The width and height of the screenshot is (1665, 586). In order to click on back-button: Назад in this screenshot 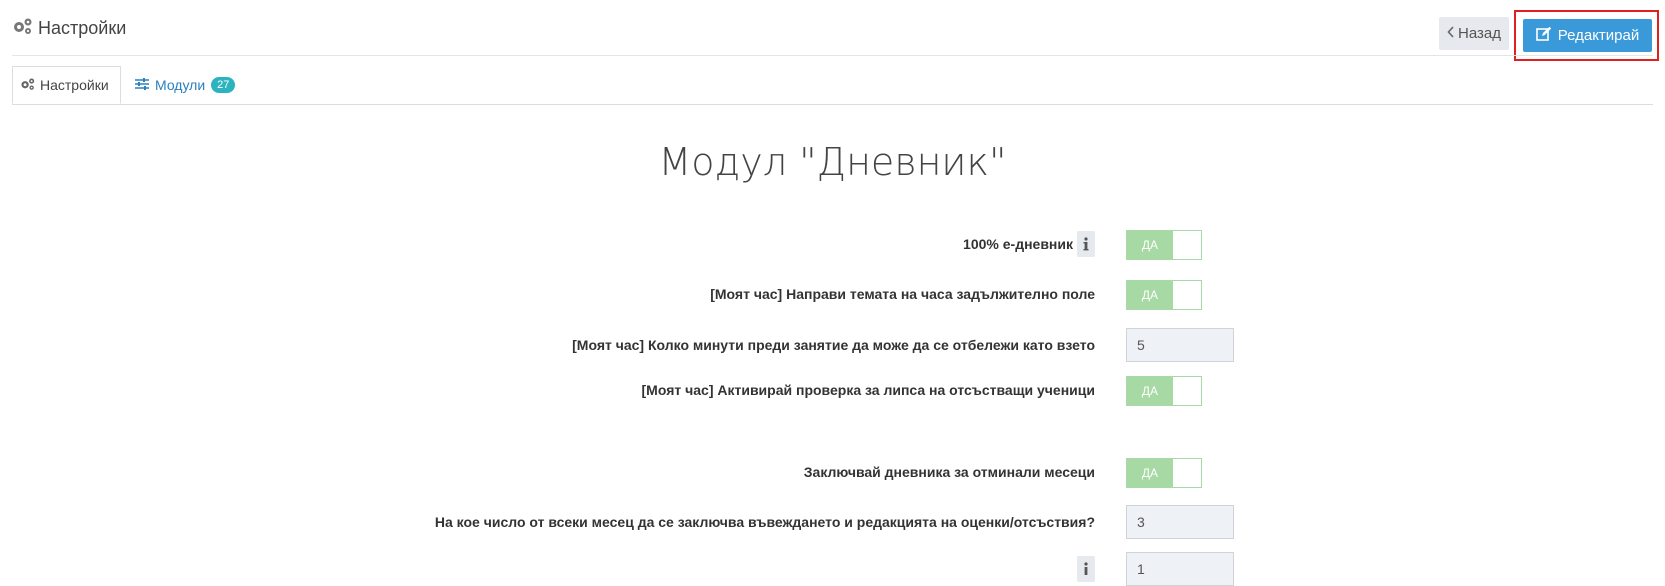, I will do `click(1474, 33)`.